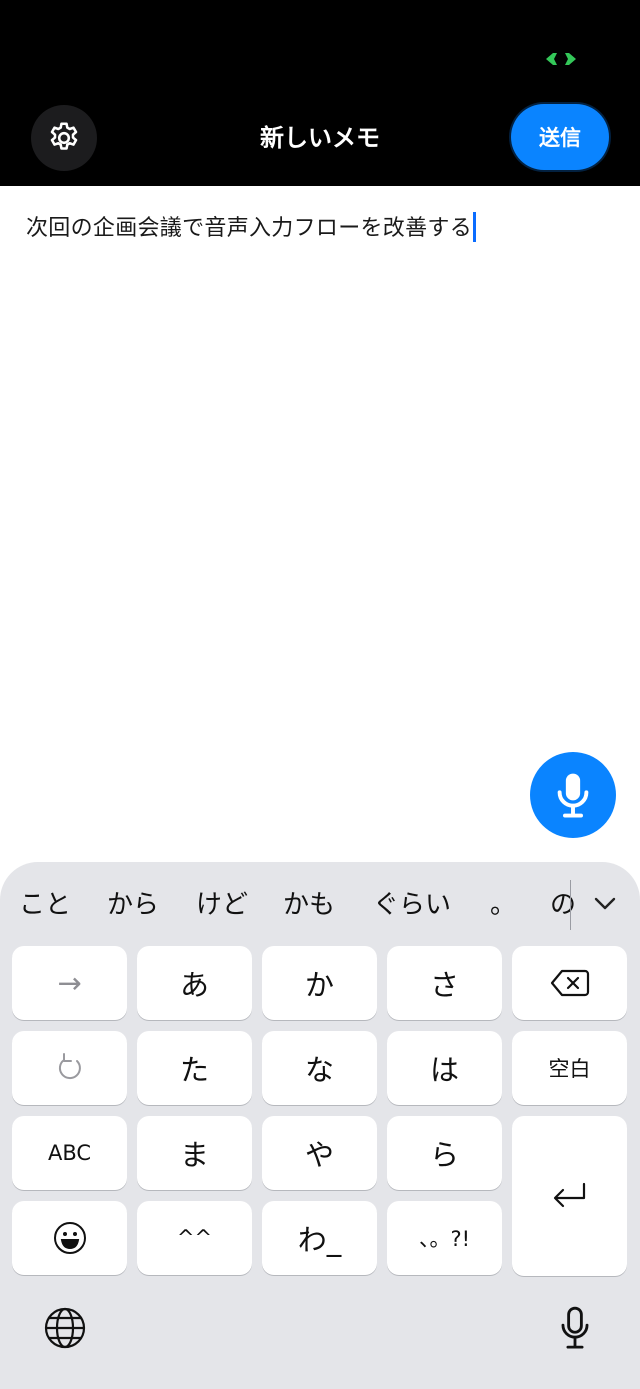 The height and width of the screenshot is (1389, 640). I want to click on chevron-down-icon, so click(605, 903).